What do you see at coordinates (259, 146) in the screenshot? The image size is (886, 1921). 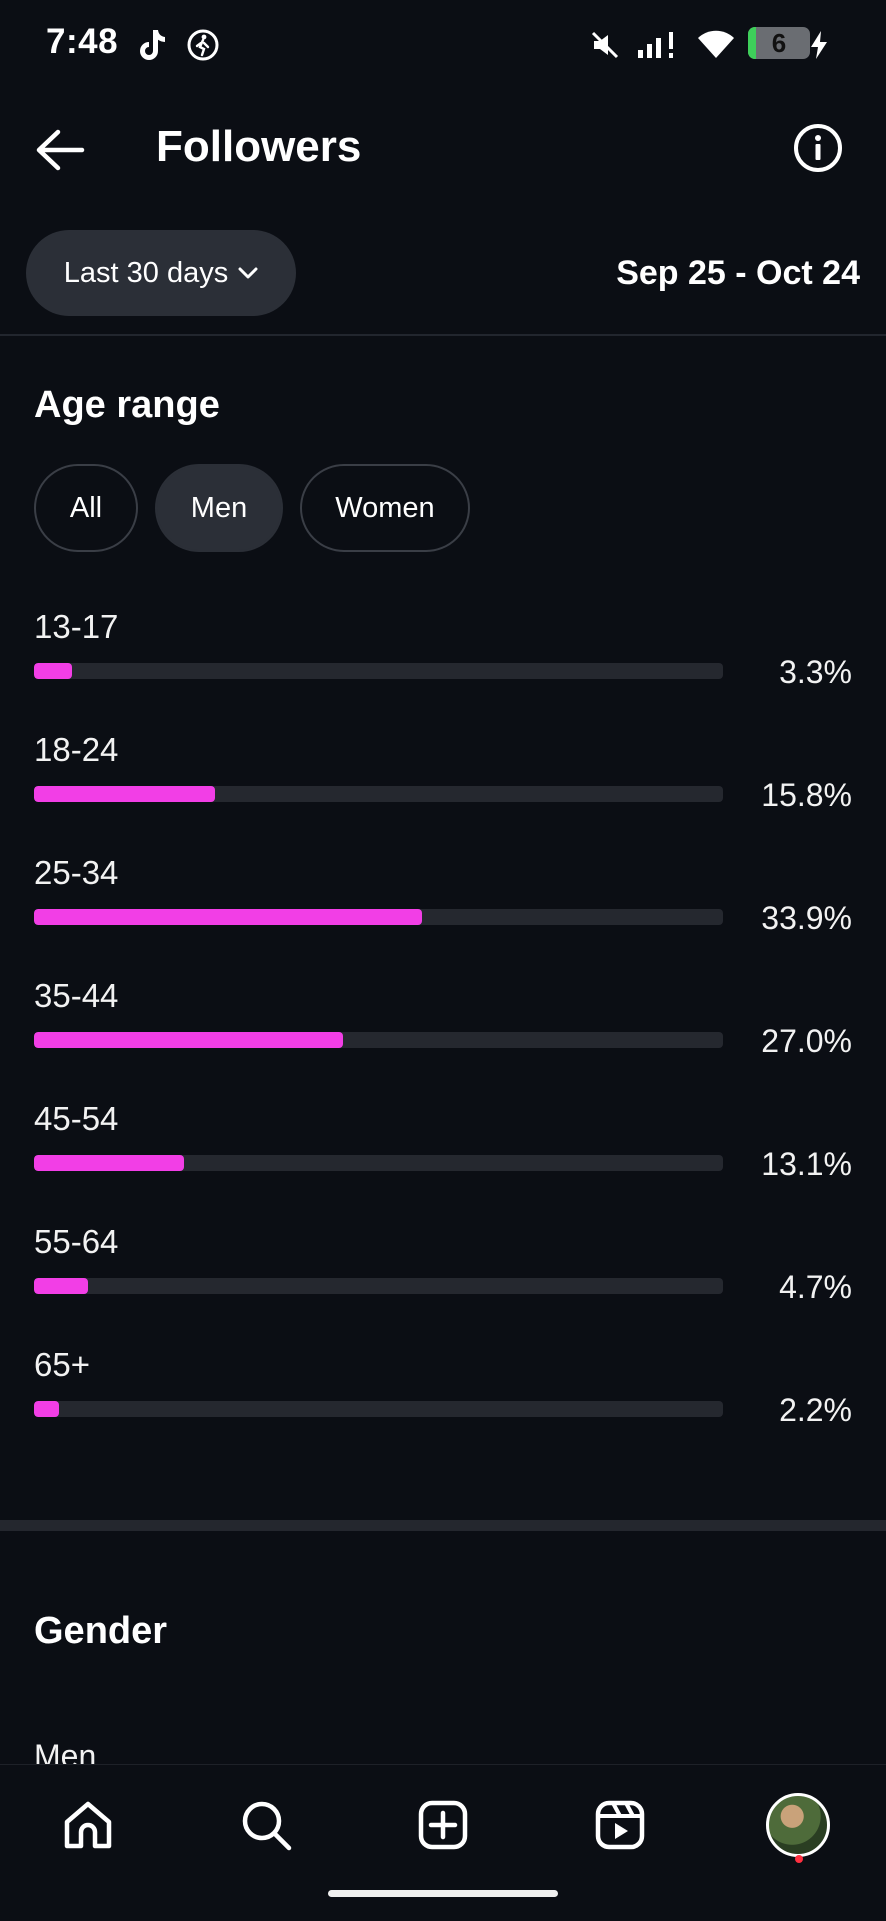 I see `page-title: Followers` at bounding box center [259, 146].